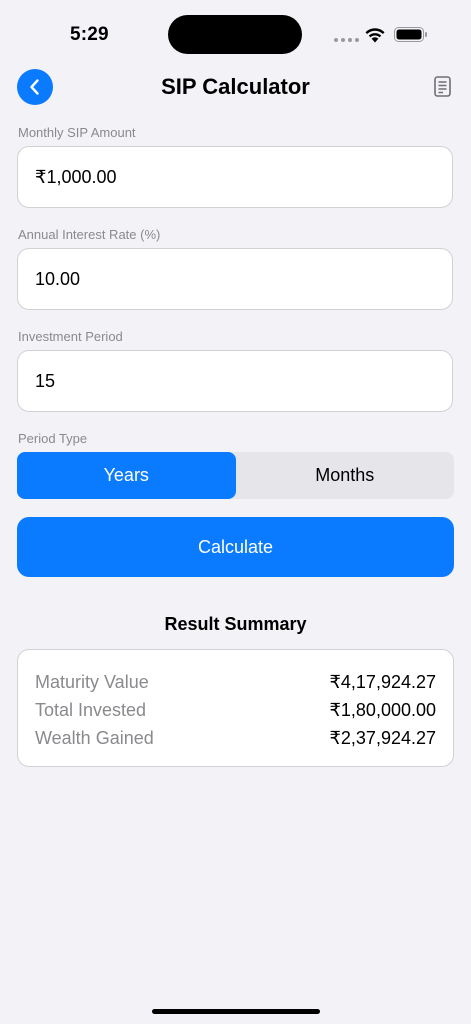  Describe the element at coordinates (77, 132) in the screenshot. I see `monthly-amount-label: Monthly SIP Amount` at that location.